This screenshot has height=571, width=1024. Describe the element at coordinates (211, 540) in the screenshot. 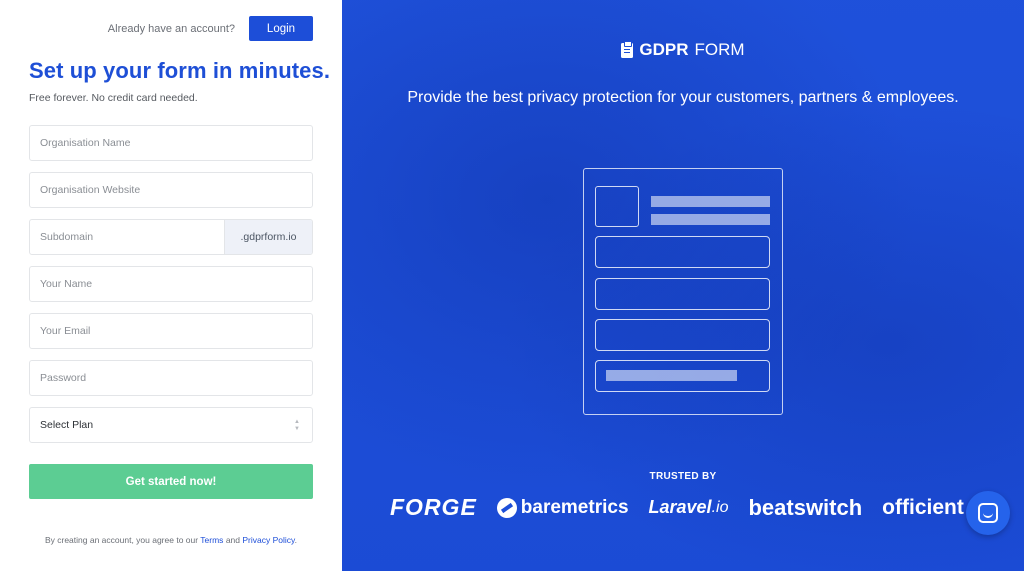

I see `terms-link: Terms` at that location.